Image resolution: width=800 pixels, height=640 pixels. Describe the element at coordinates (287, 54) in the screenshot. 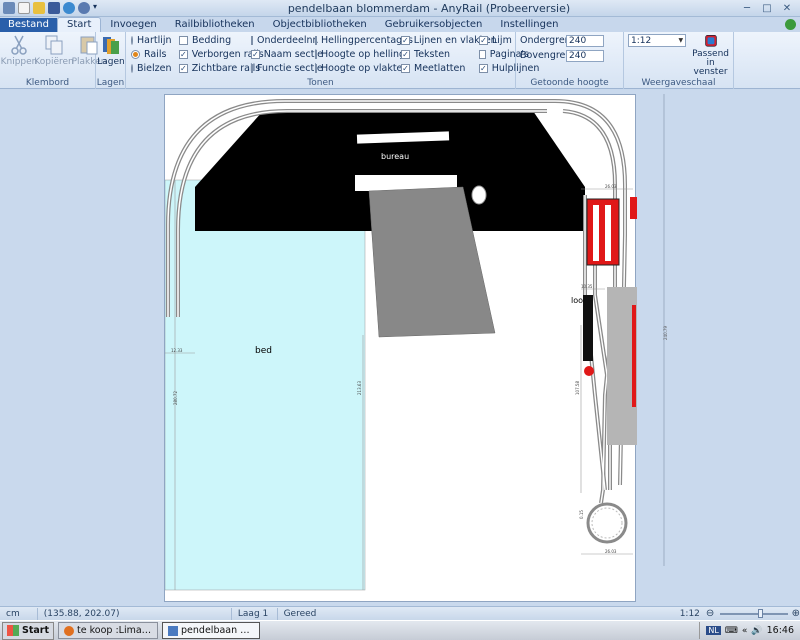

I see `checkbox-naam-sectie: ✓ Naam sectie` at that location.